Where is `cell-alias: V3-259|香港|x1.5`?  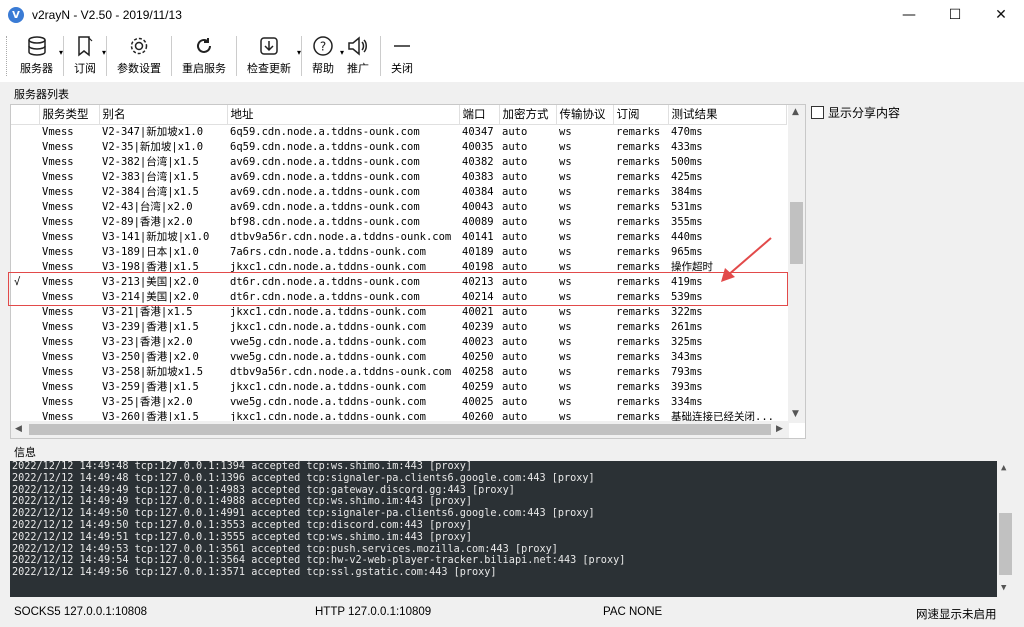 cell-alias: V3-259|香港|x1.5 is located at coordinates (150, 386).